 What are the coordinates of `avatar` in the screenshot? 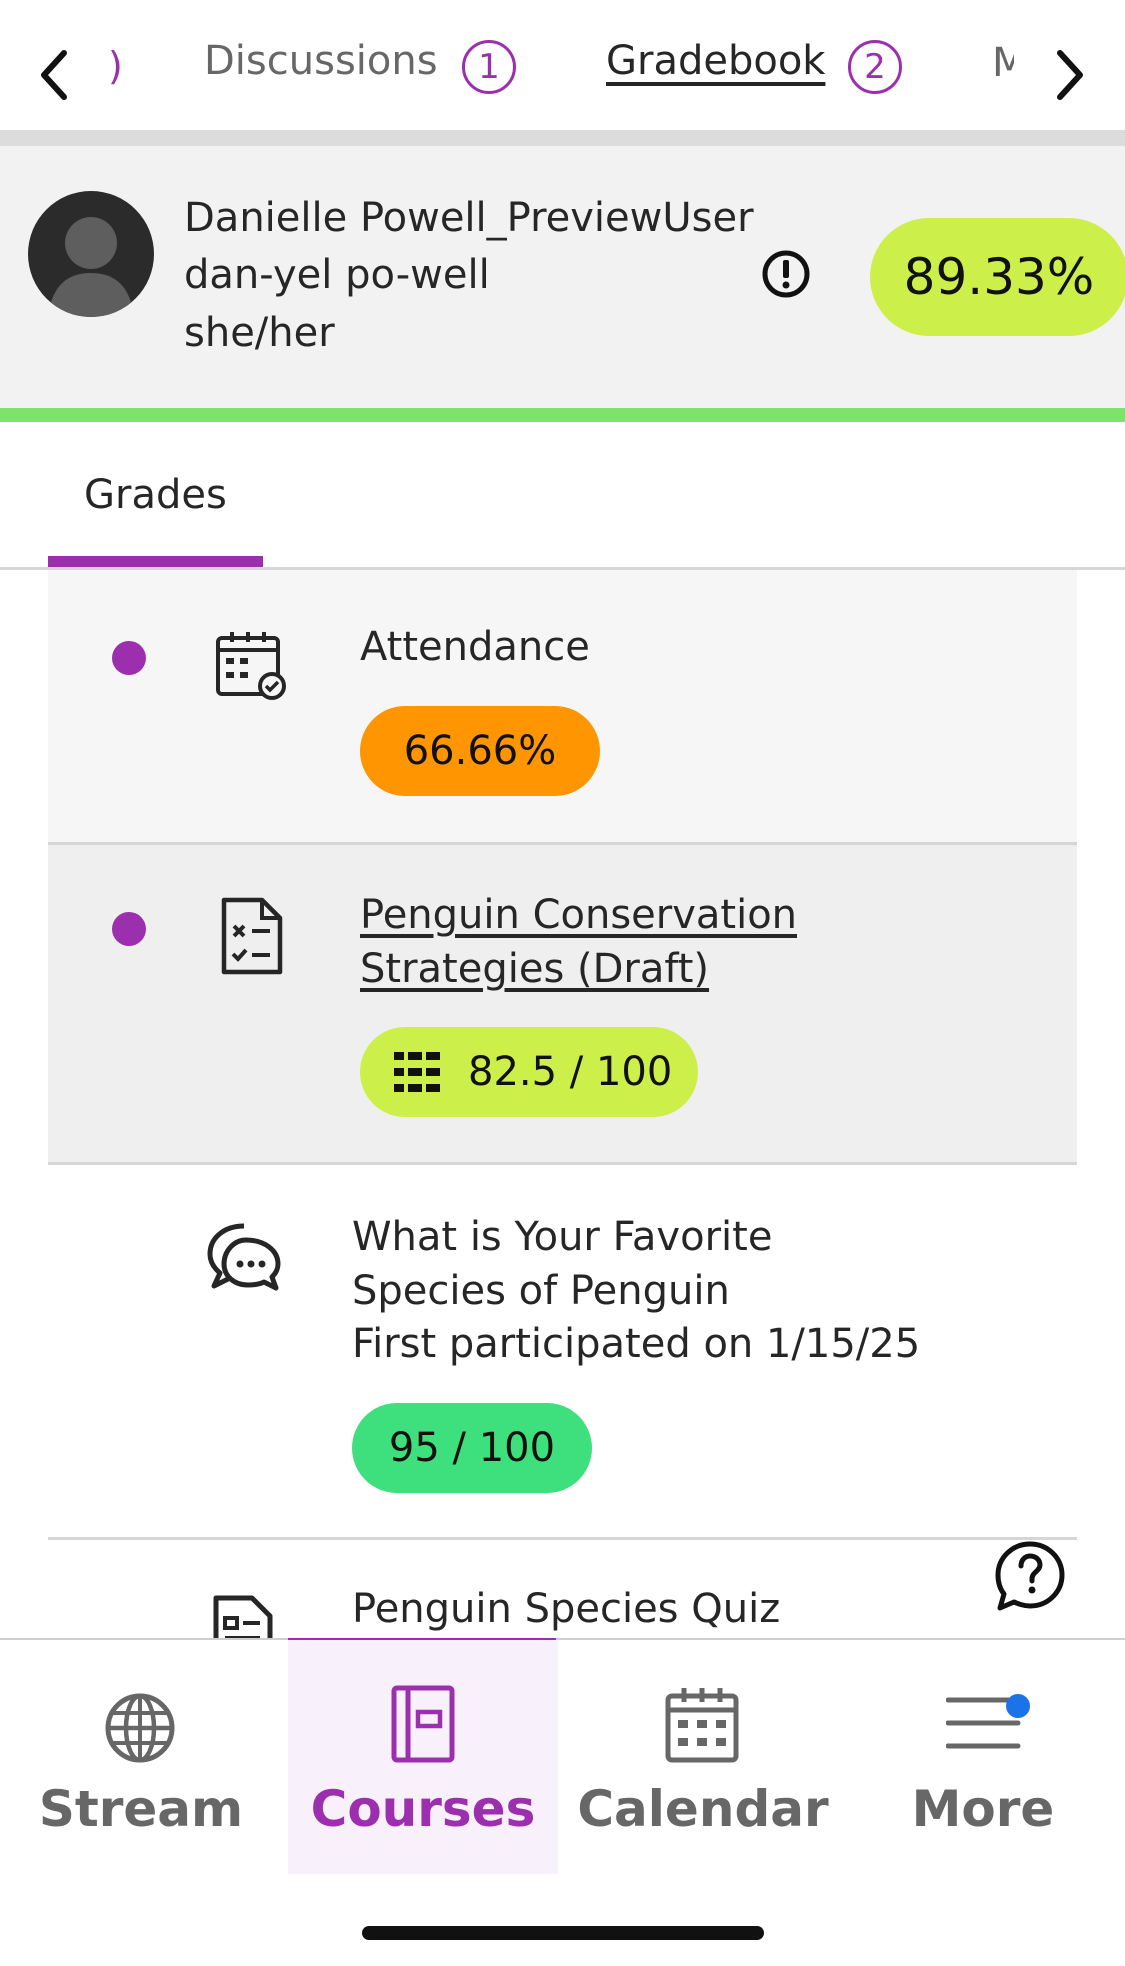 It's located at (91, 254).